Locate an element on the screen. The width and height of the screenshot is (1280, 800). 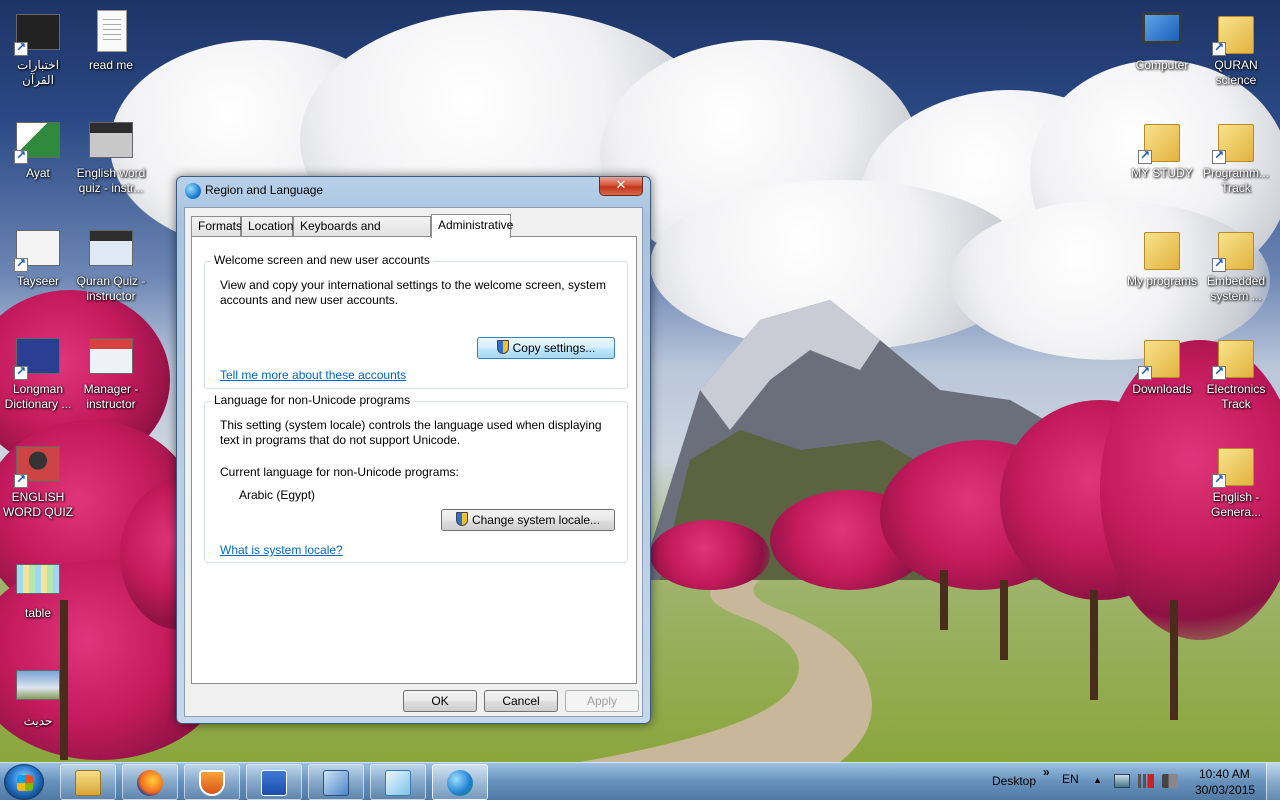
start-button is located at coordinates (24, 782).